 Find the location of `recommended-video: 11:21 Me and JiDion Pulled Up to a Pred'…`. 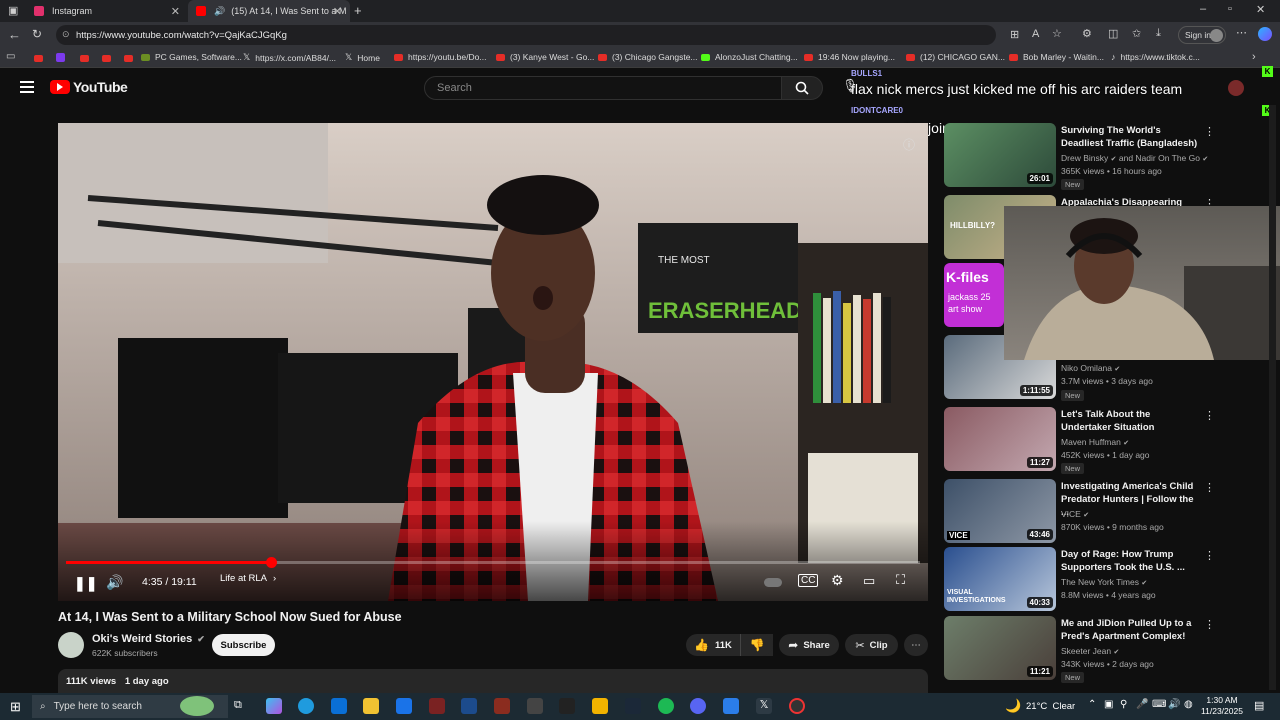

recommended-video: 11:21 Me and JiDion Pulled Up to a Pred'… is located at coordinates (1109, 649).